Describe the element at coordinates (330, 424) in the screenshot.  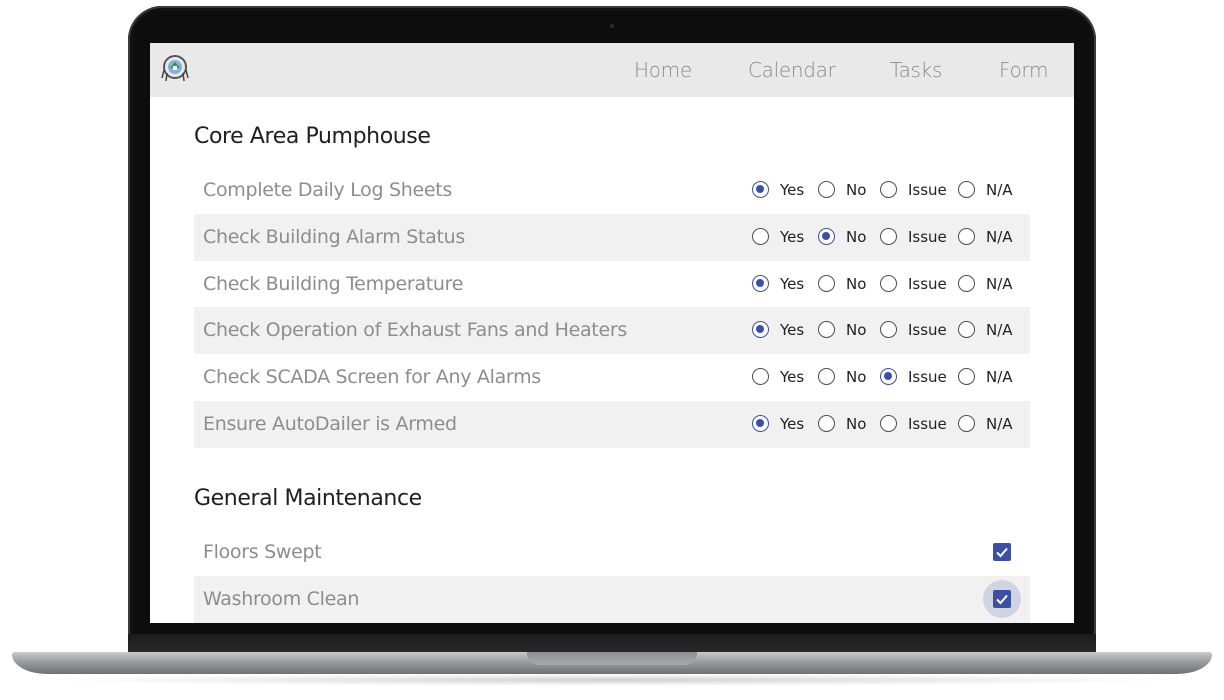
I see `checklist-item-label: Ensure AutoDailer is Armed` at that location.